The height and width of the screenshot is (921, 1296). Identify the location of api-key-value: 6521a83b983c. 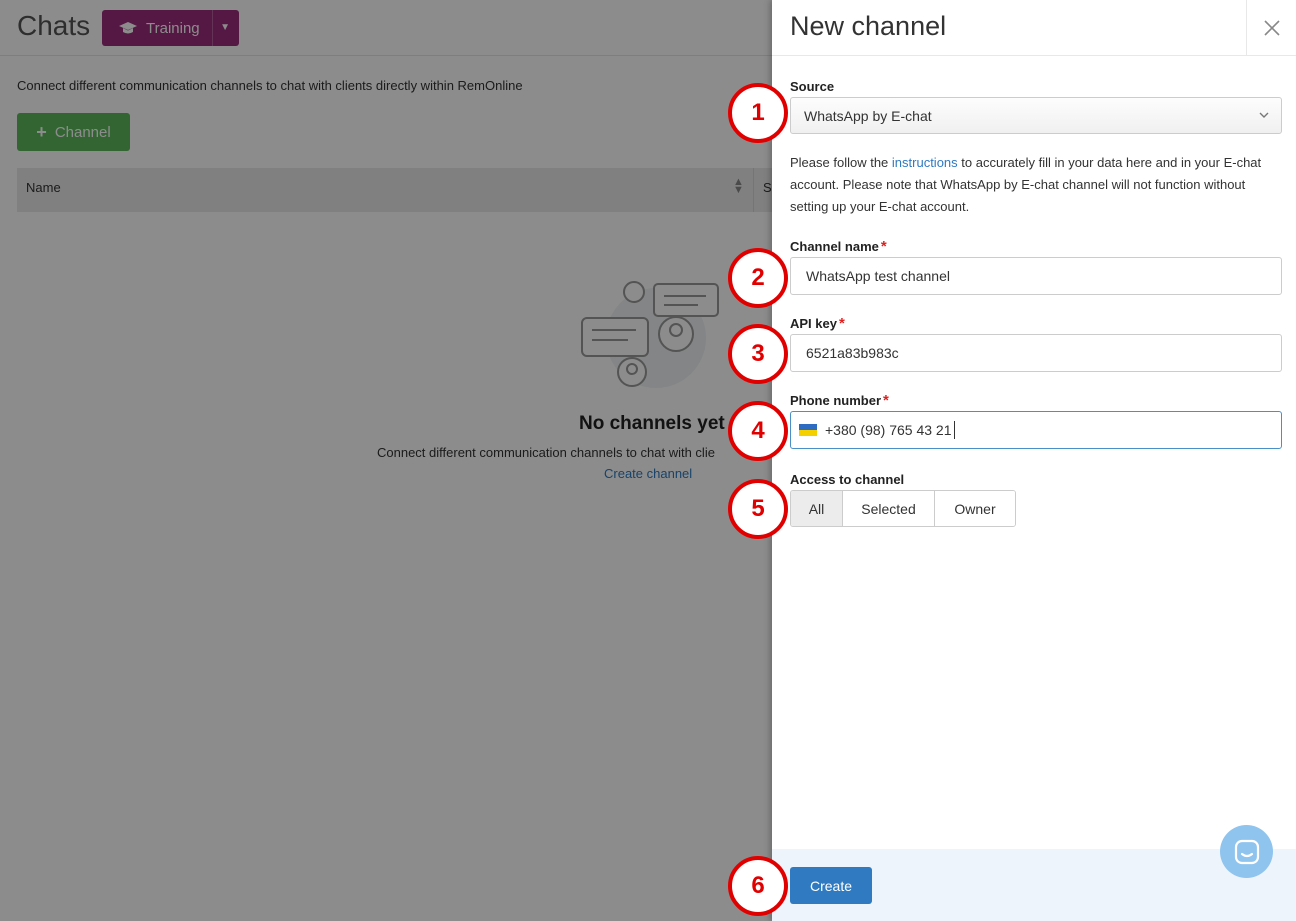
(852, 353).